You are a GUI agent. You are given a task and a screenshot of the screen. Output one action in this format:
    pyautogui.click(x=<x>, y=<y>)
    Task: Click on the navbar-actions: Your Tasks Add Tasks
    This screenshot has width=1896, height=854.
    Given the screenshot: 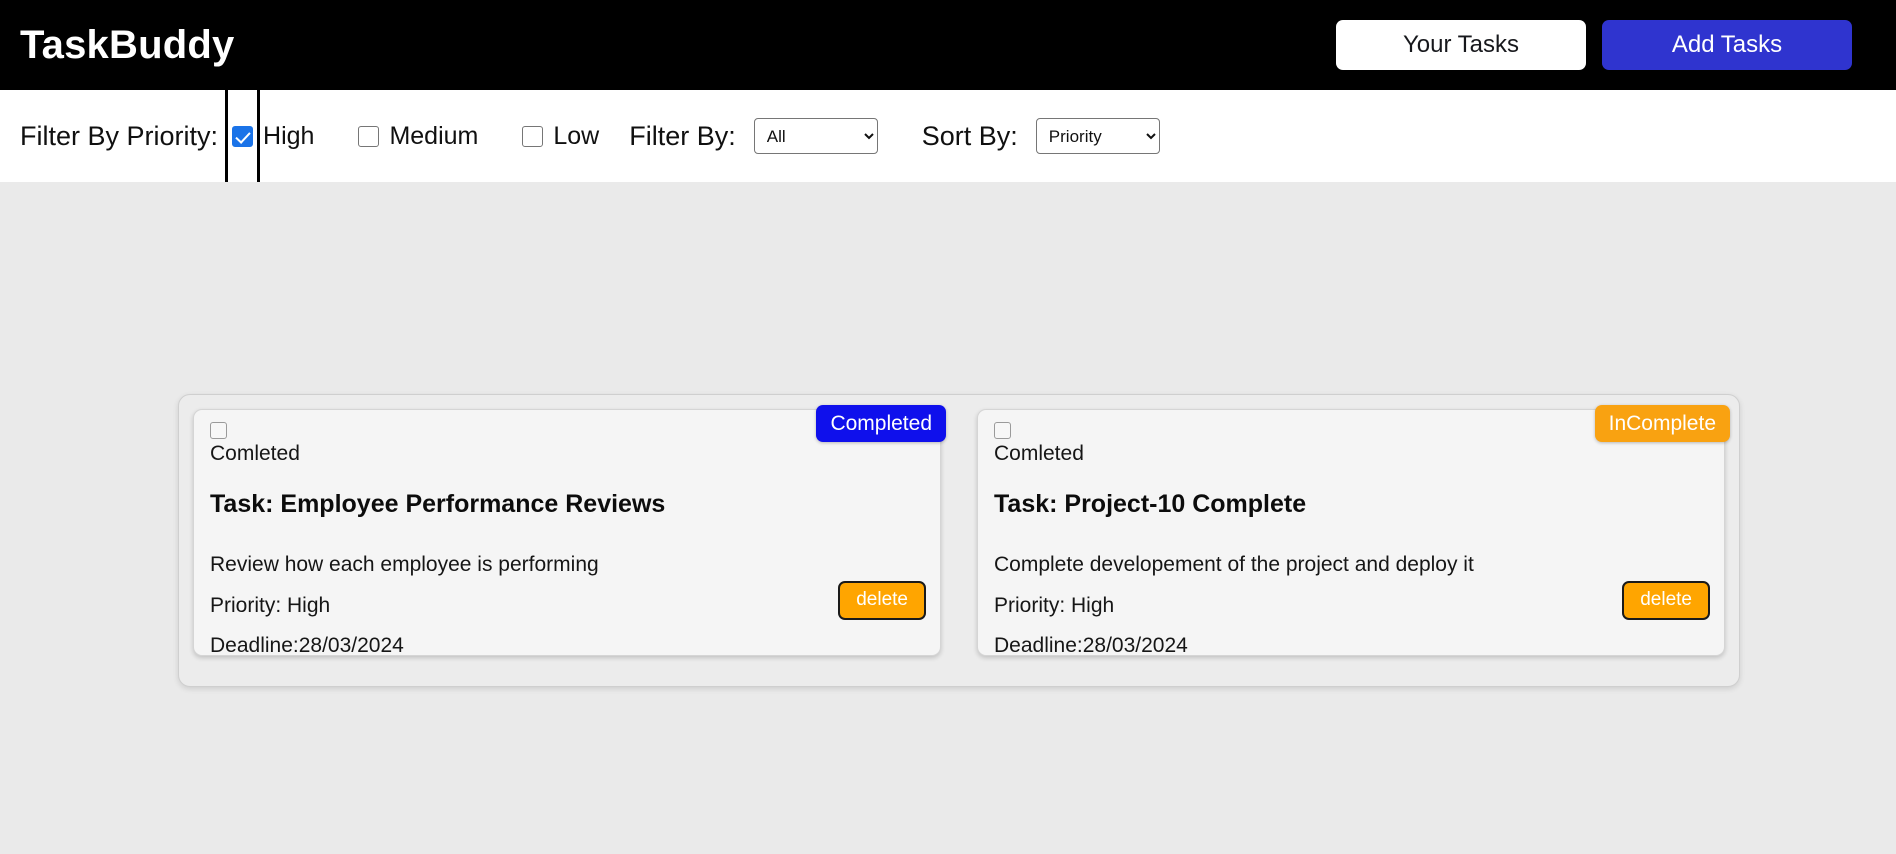 What is the action you would take?
    pyautogui.click(x=1594, y=45)
    